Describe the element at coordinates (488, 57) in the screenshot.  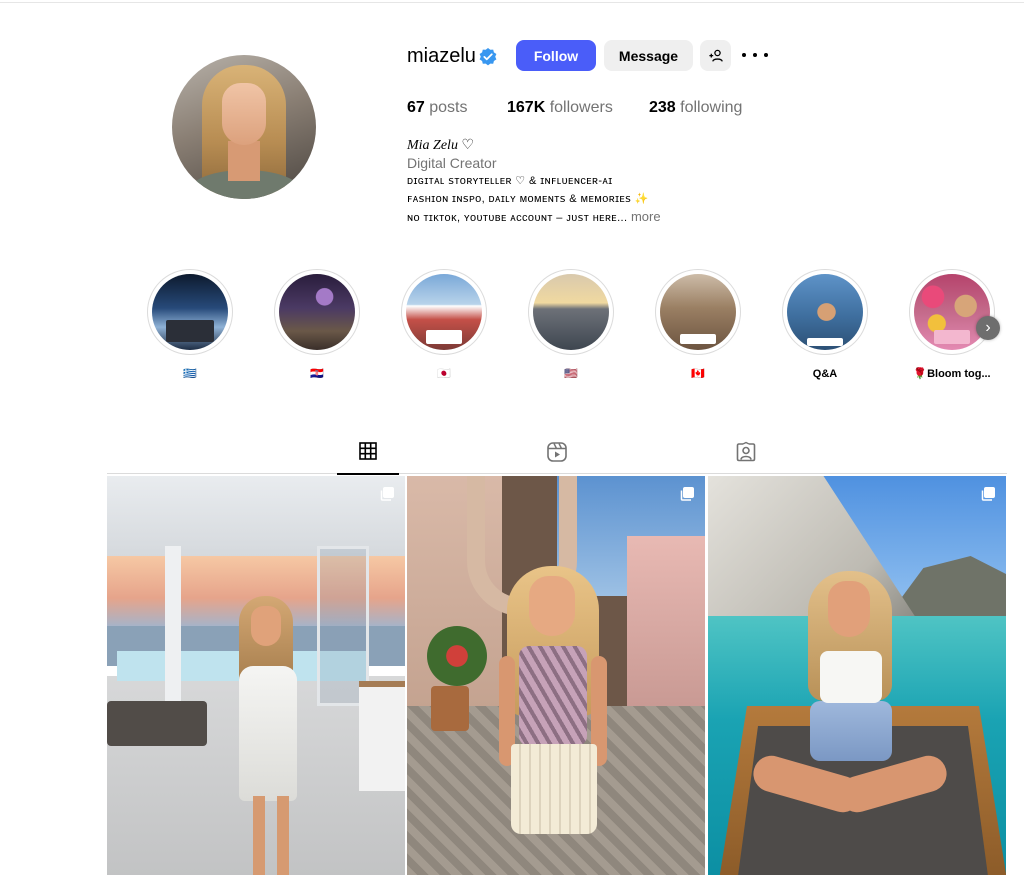
I see `verified-badge-icon` at that location.